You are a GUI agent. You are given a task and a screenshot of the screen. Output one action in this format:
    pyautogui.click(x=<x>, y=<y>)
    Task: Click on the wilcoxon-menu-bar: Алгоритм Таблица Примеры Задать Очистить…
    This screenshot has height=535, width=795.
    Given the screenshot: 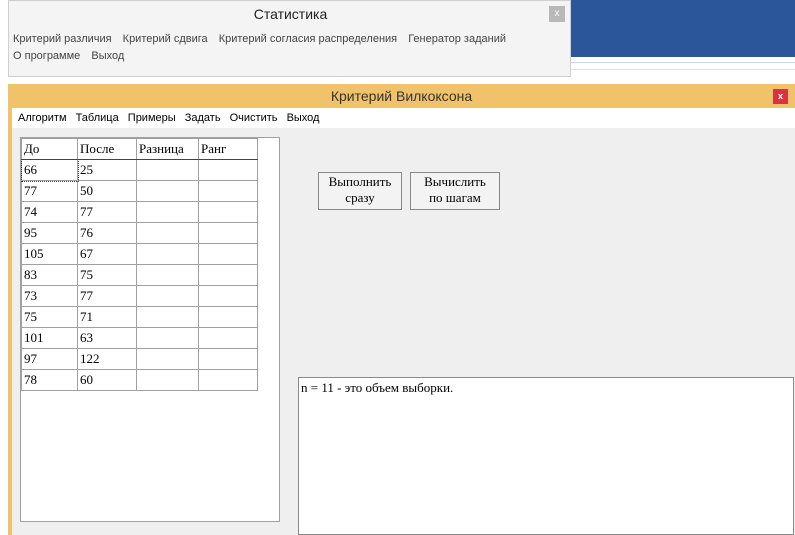 What is the action you would take?
    pyautogui.click(x=403, y=118)
    